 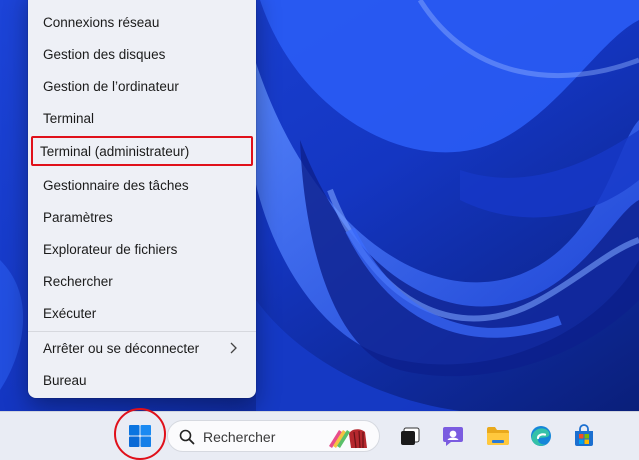 I want to click on menu-item-label: Gestionnaire des tâches, so click(x=116, y=185).